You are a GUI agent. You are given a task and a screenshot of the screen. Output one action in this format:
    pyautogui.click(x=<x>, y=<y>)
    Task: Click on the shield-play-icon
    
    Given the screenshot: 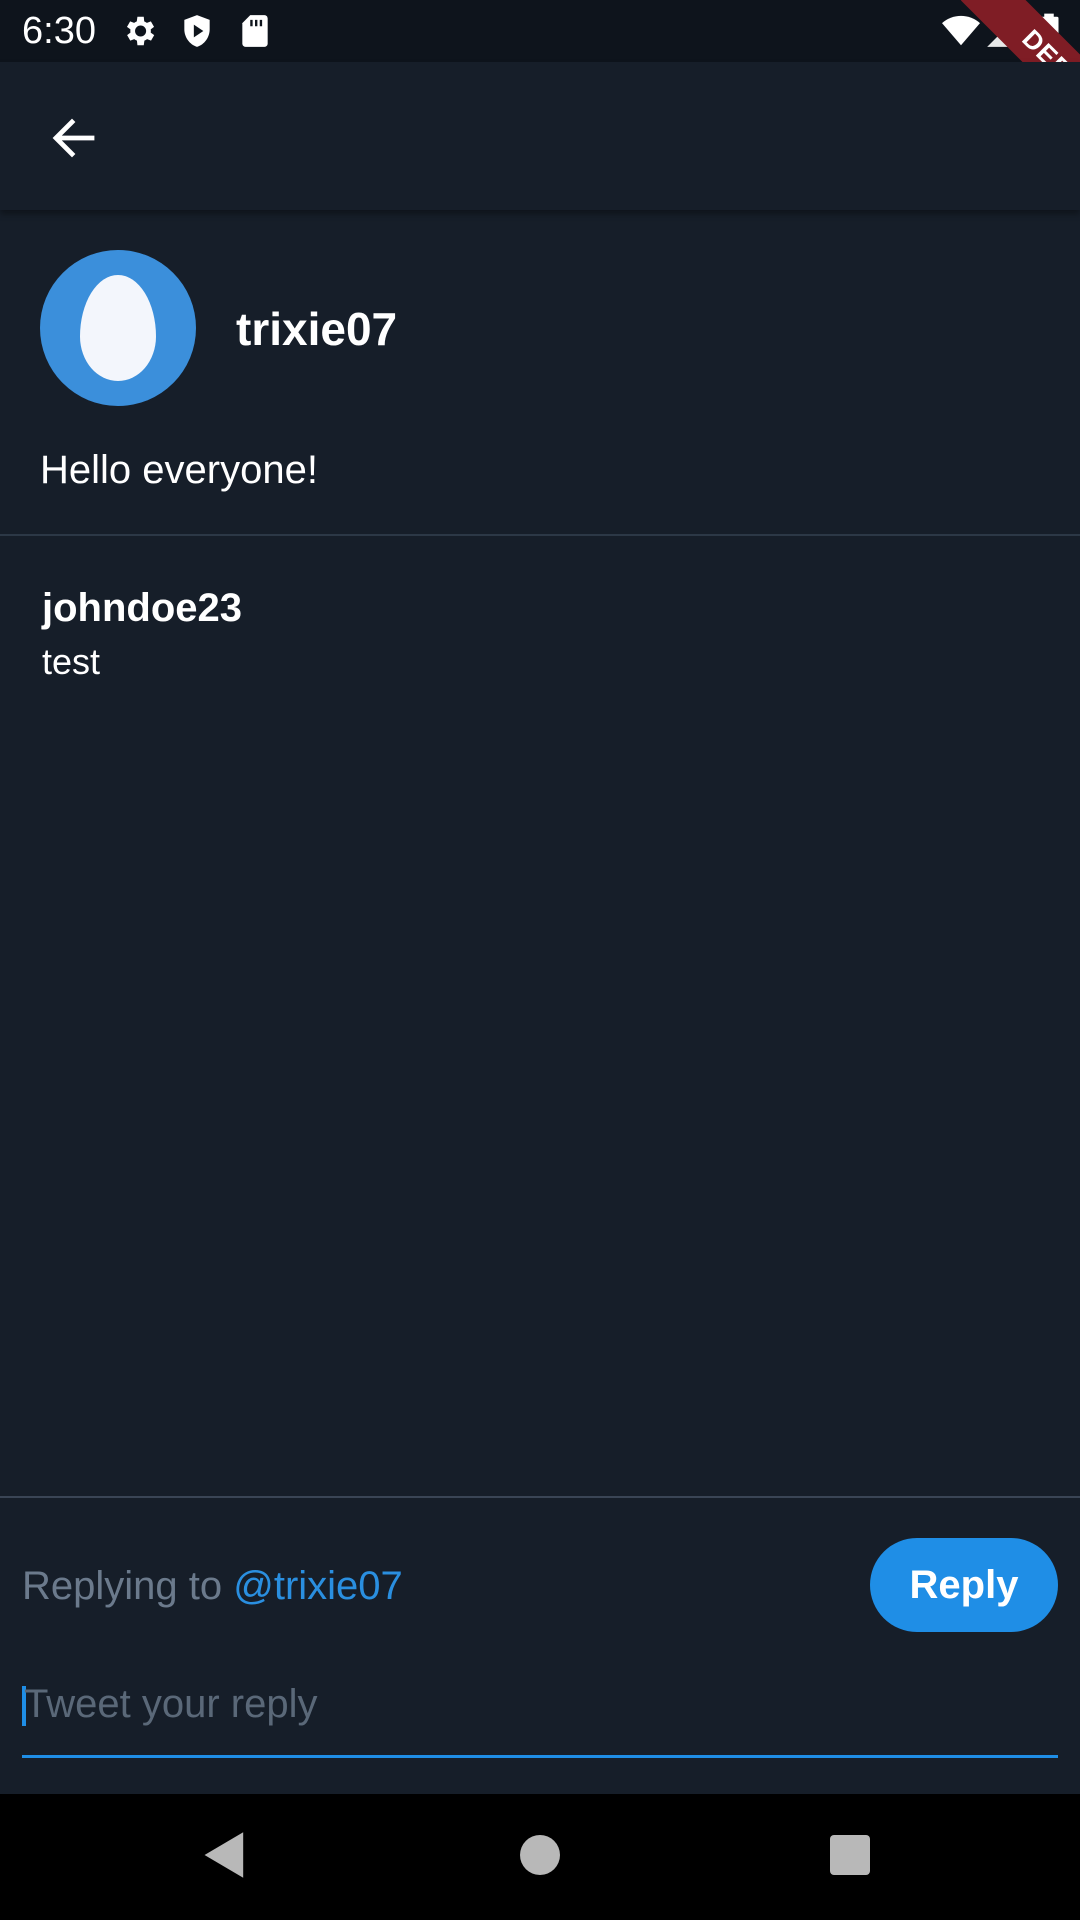 What is the action you would take?
    pyautogui.click(x=197, y=33)
    